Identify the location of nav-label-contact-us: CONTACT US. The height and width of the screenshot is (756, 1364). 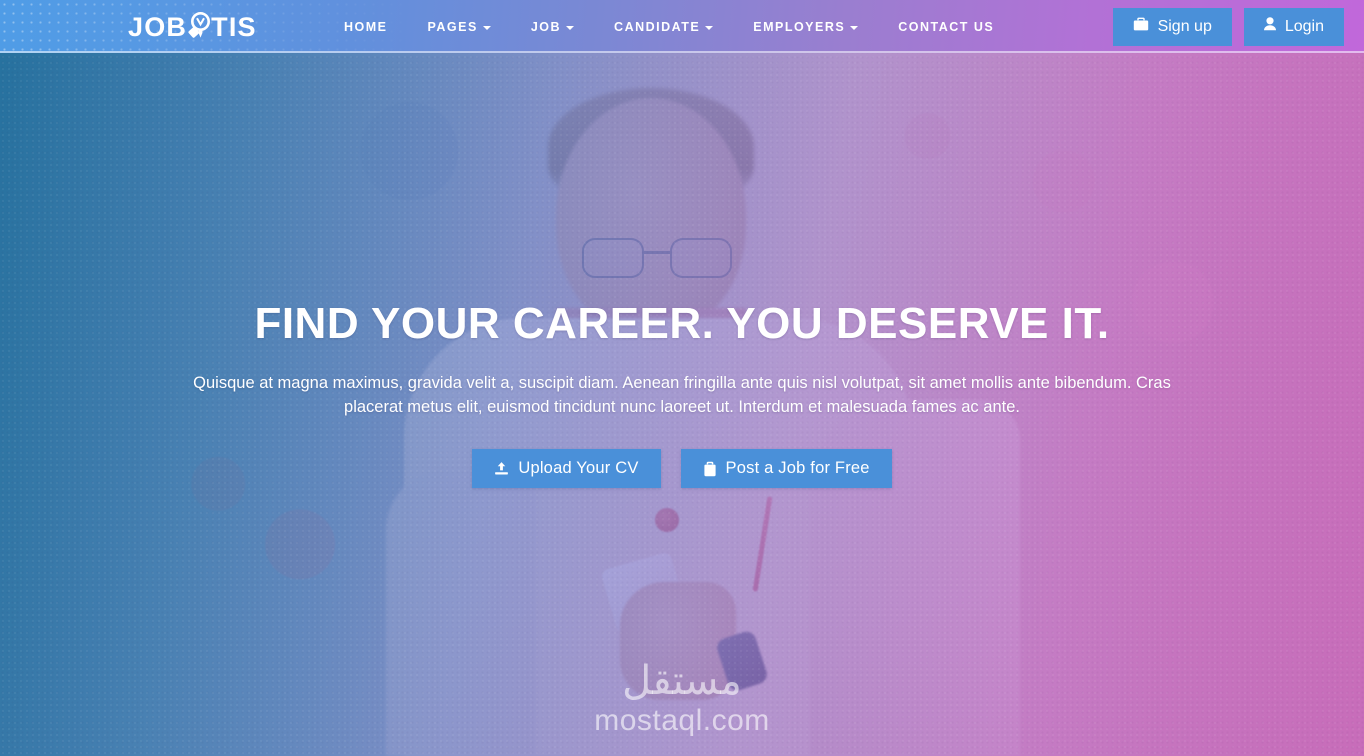
(946, 26).